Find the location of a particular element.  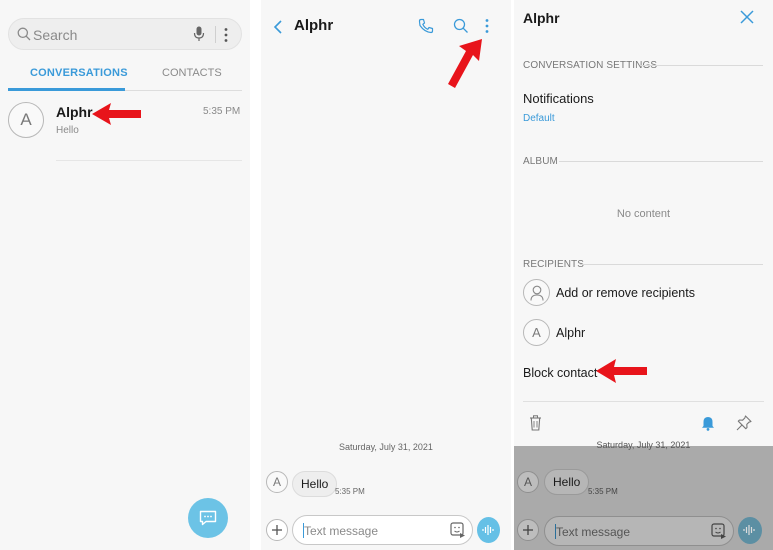

add-recipient-avatar is located at coordinates (536, 292).